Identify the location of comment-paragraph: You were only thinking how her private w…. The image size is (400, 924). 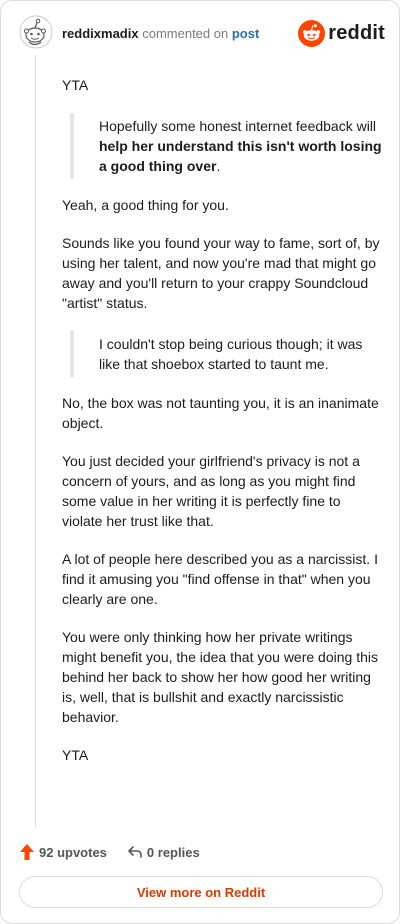
(220, 677).